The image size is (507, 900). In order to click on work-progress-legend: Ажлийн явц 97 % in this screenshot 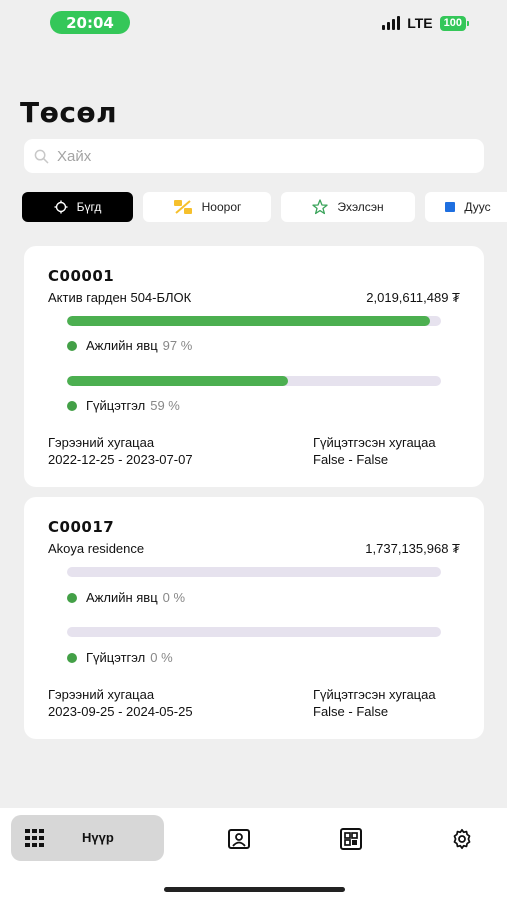, I will do `click(129, 345)`.